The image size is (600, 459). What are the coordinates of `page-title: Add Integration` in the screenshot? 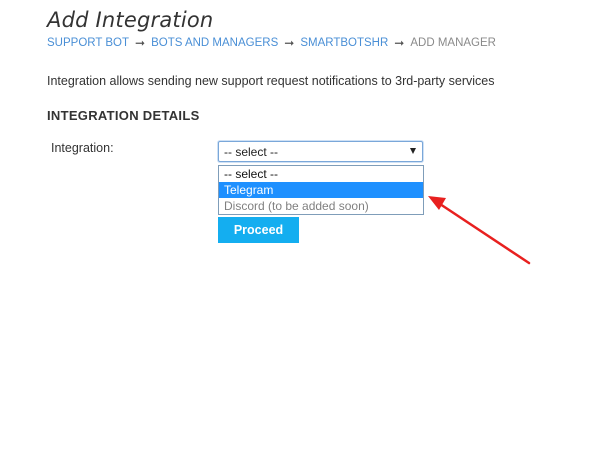 It's located at (130, 20).